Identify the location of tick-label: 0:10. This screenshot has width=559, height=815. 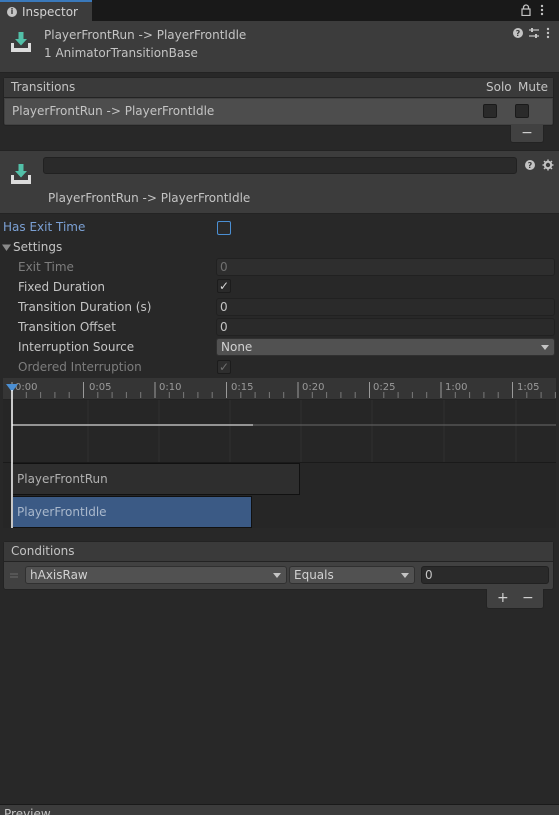
(170, 387).